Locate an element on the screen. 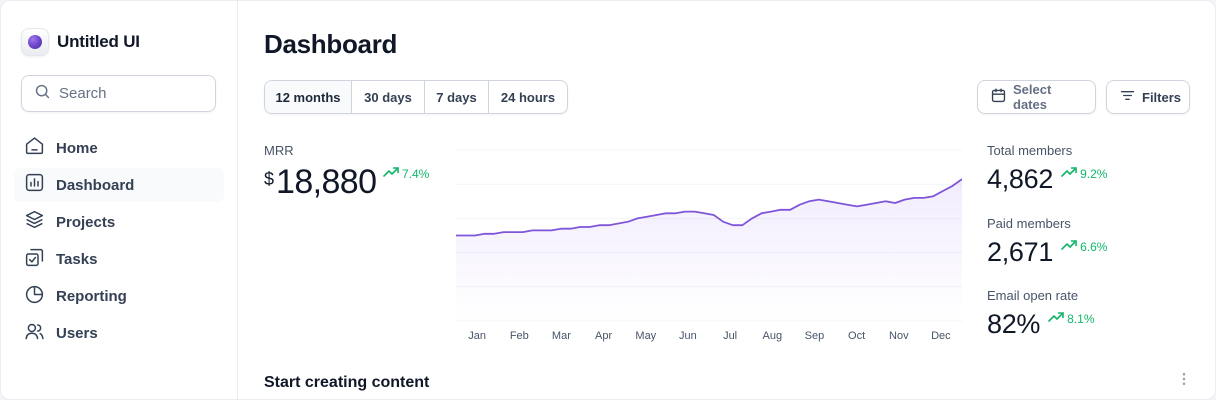 The height and width of the screenshot is (400, 1216). sidebar-item-dashboard: Dashboard is located at coordinates (119, 185).